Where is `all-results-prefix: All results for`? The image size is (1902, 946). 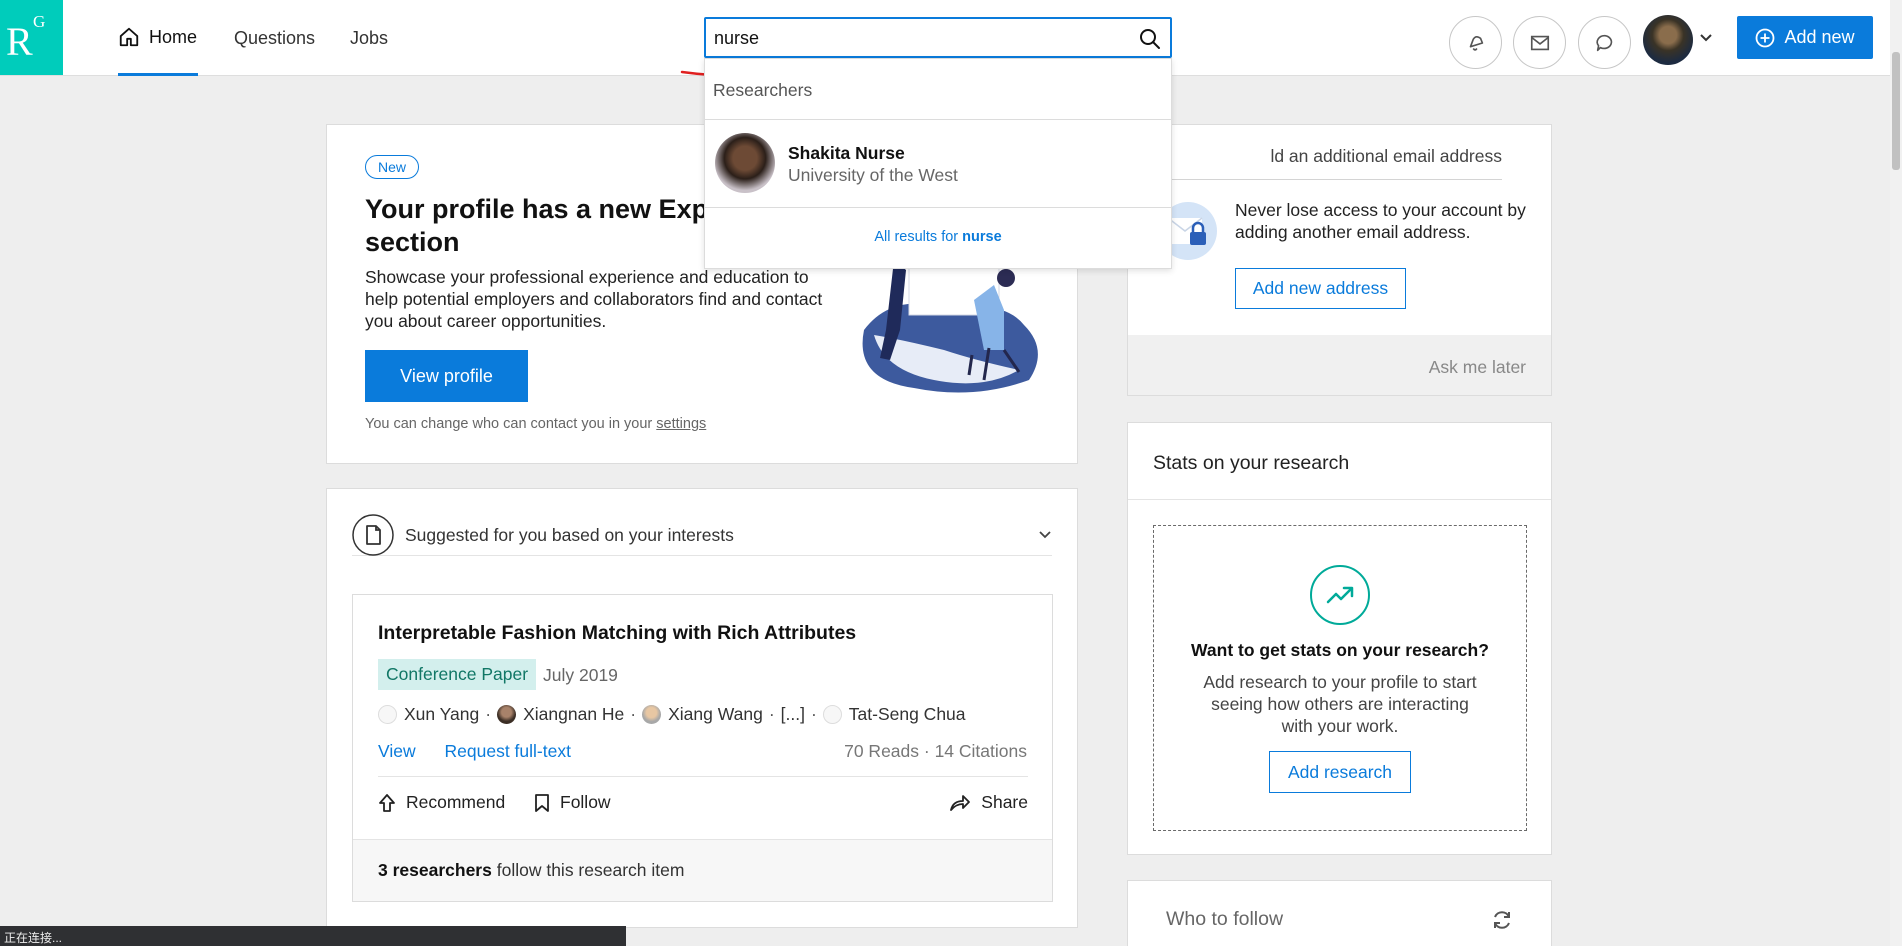 all-results-prefix: All results for is located at coordinates (916, 237).